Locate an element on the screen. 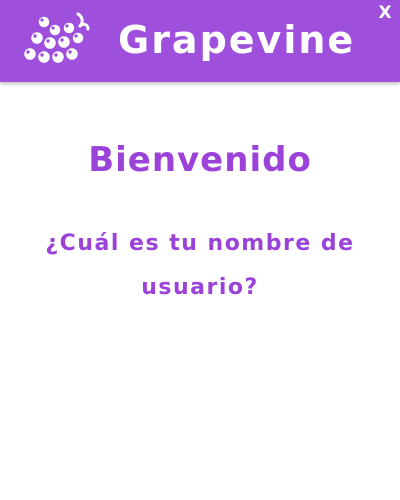 The height and width of the screenshot is (500, 400). welcome-heading: Bienvenido is located at coordinates (200, 160).